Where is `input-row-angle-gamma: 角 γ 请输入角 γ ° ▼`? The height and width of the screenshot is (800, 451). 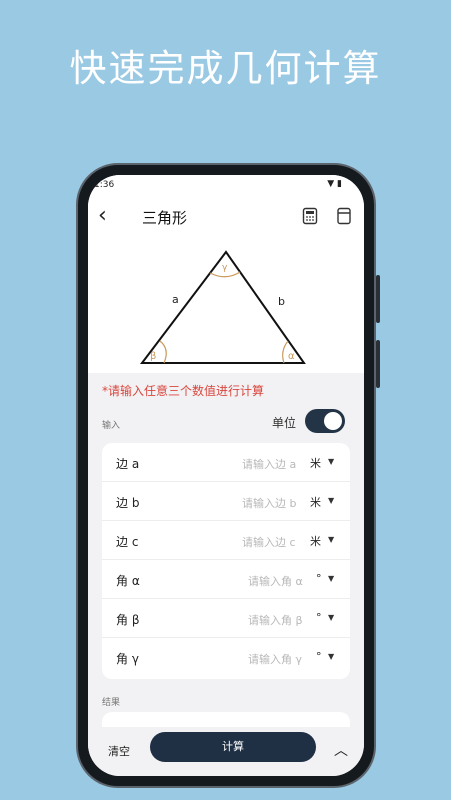
input-row-angle-gamma: 角 γ 请输入角 γ ° ▼ is located at coordinates (226, 657).